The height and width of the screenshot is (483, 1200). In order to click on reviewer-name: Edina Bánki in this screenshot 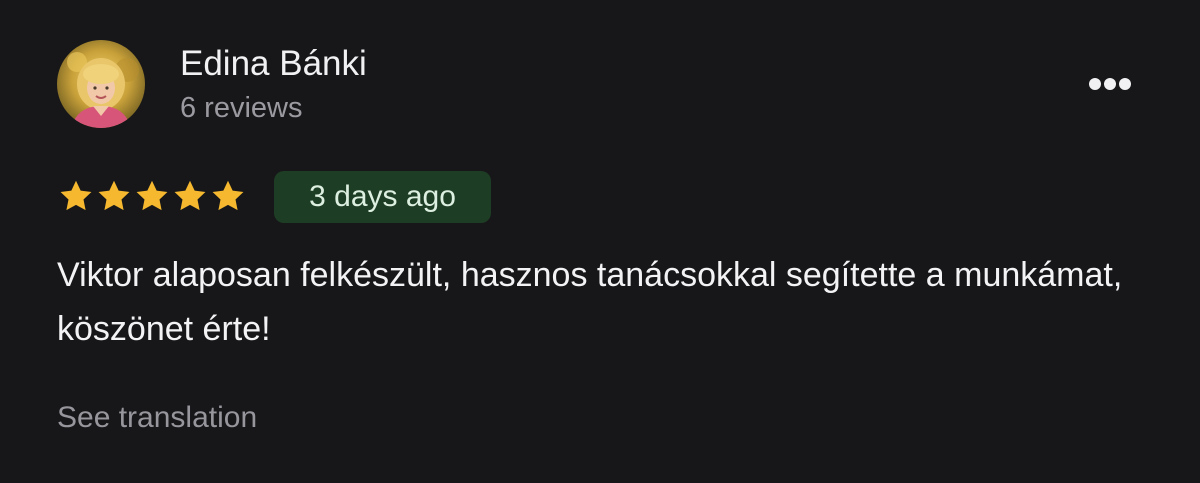, I will do `click(273, 64)`.